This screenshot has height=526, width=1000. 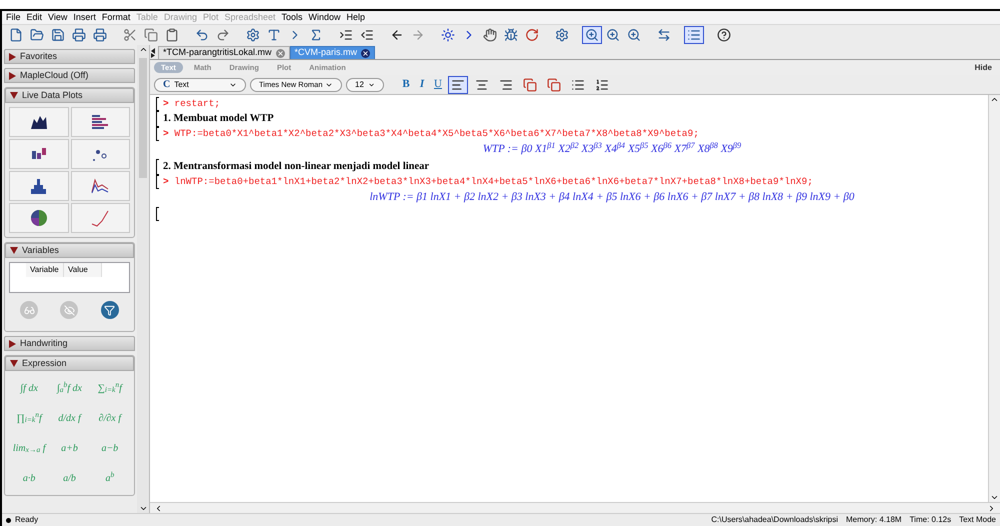 I want to click on math-output: WTP := β0 X1$^{β1}$ X2$^{β2}$ X3$^{β3}$ X4$^{β4}$ X5$^{β5}$ X6$^{β6}$ X7$^{β7}$ X8$^{β8}$ X9$^{β9}$, so click(x=612, y=149).